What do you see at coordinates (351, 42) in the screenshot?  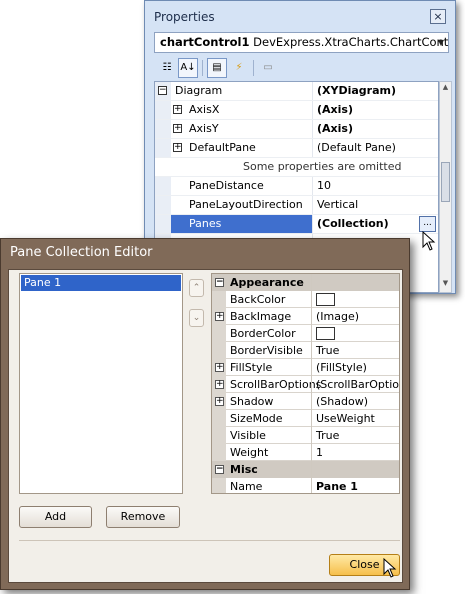 I see `object-type: DevExpress.XtraCharts.ChartControl` at bounding box center [351, 42].